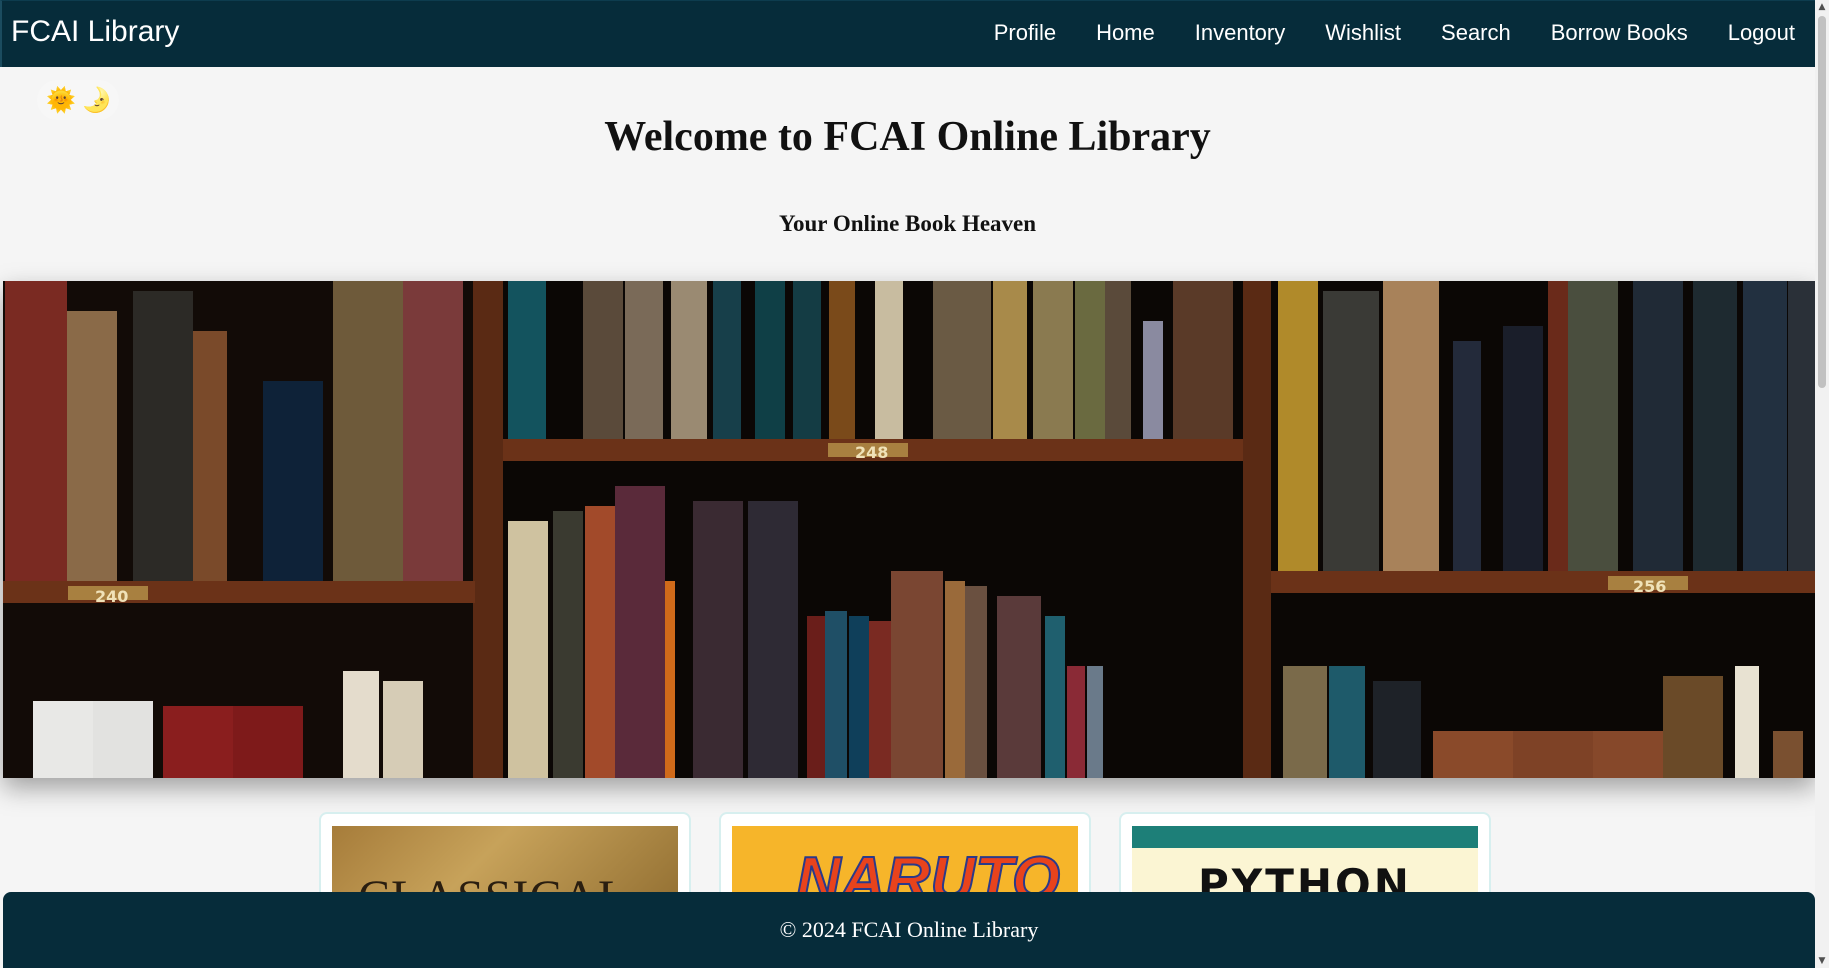 The image size is (1829, 968). I want to click on nav-link-search: Search, so click(1476, 33).